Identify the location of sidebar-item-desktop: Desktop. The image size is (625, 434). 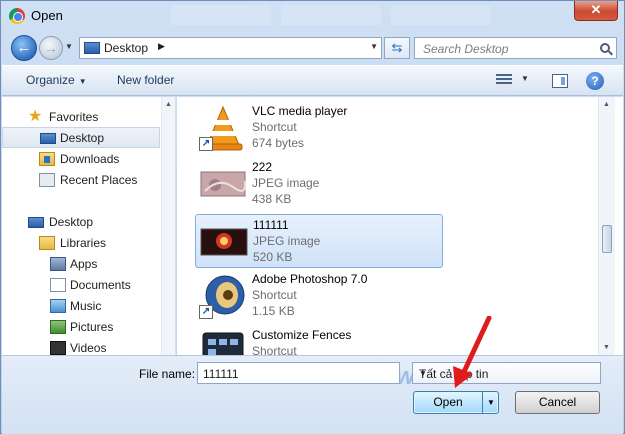
(81, 137).